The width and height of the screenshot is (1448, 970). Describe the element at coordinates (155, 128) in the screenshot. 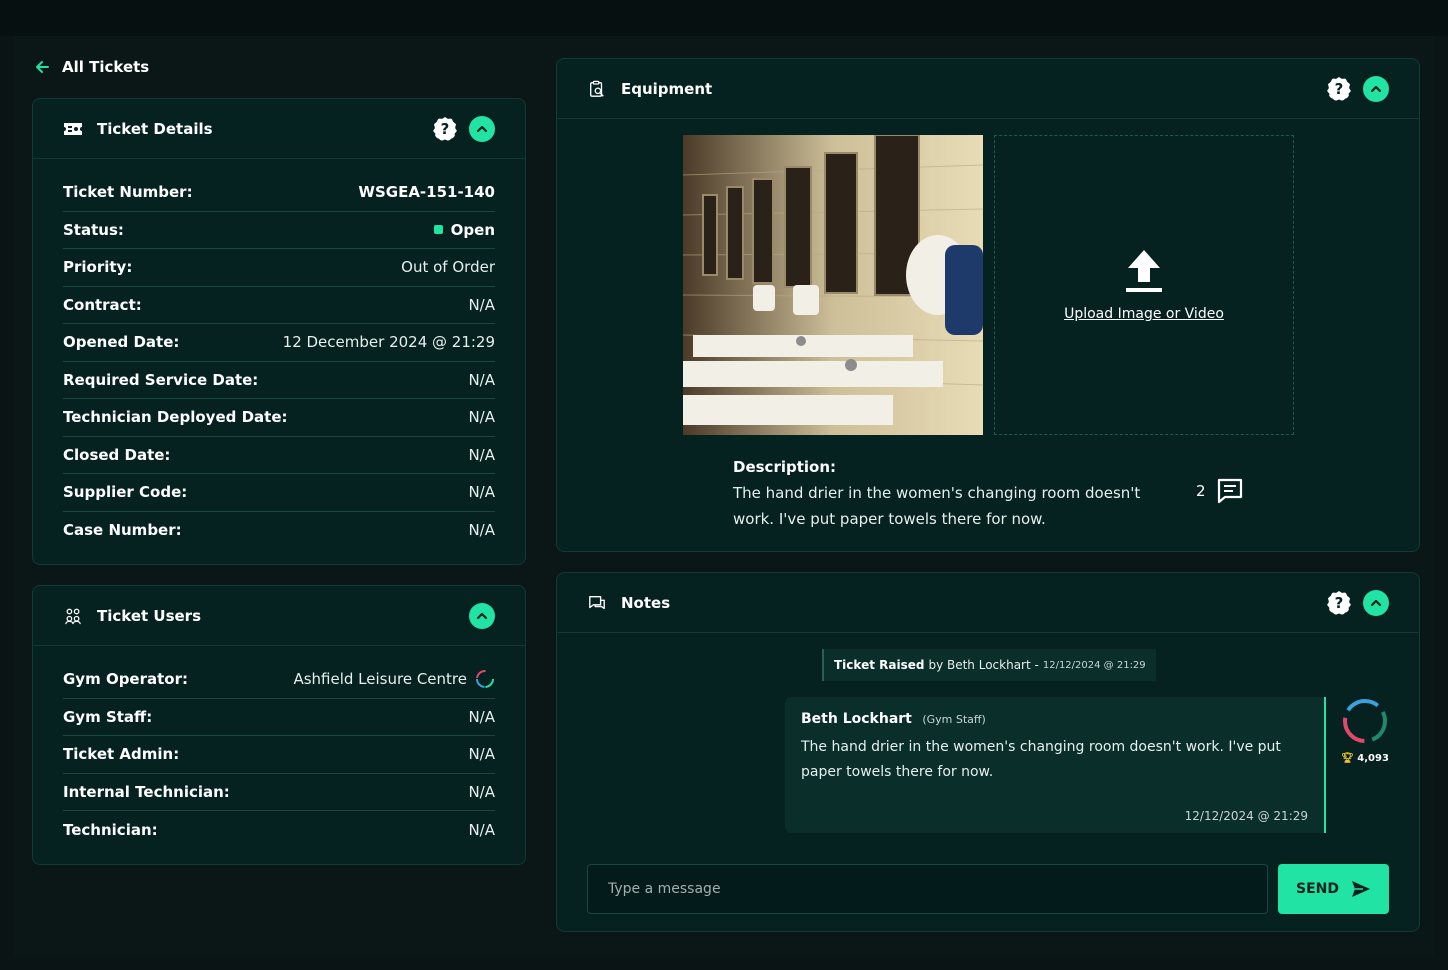

I see `ticket-details-title: Ticket Details` at that location.